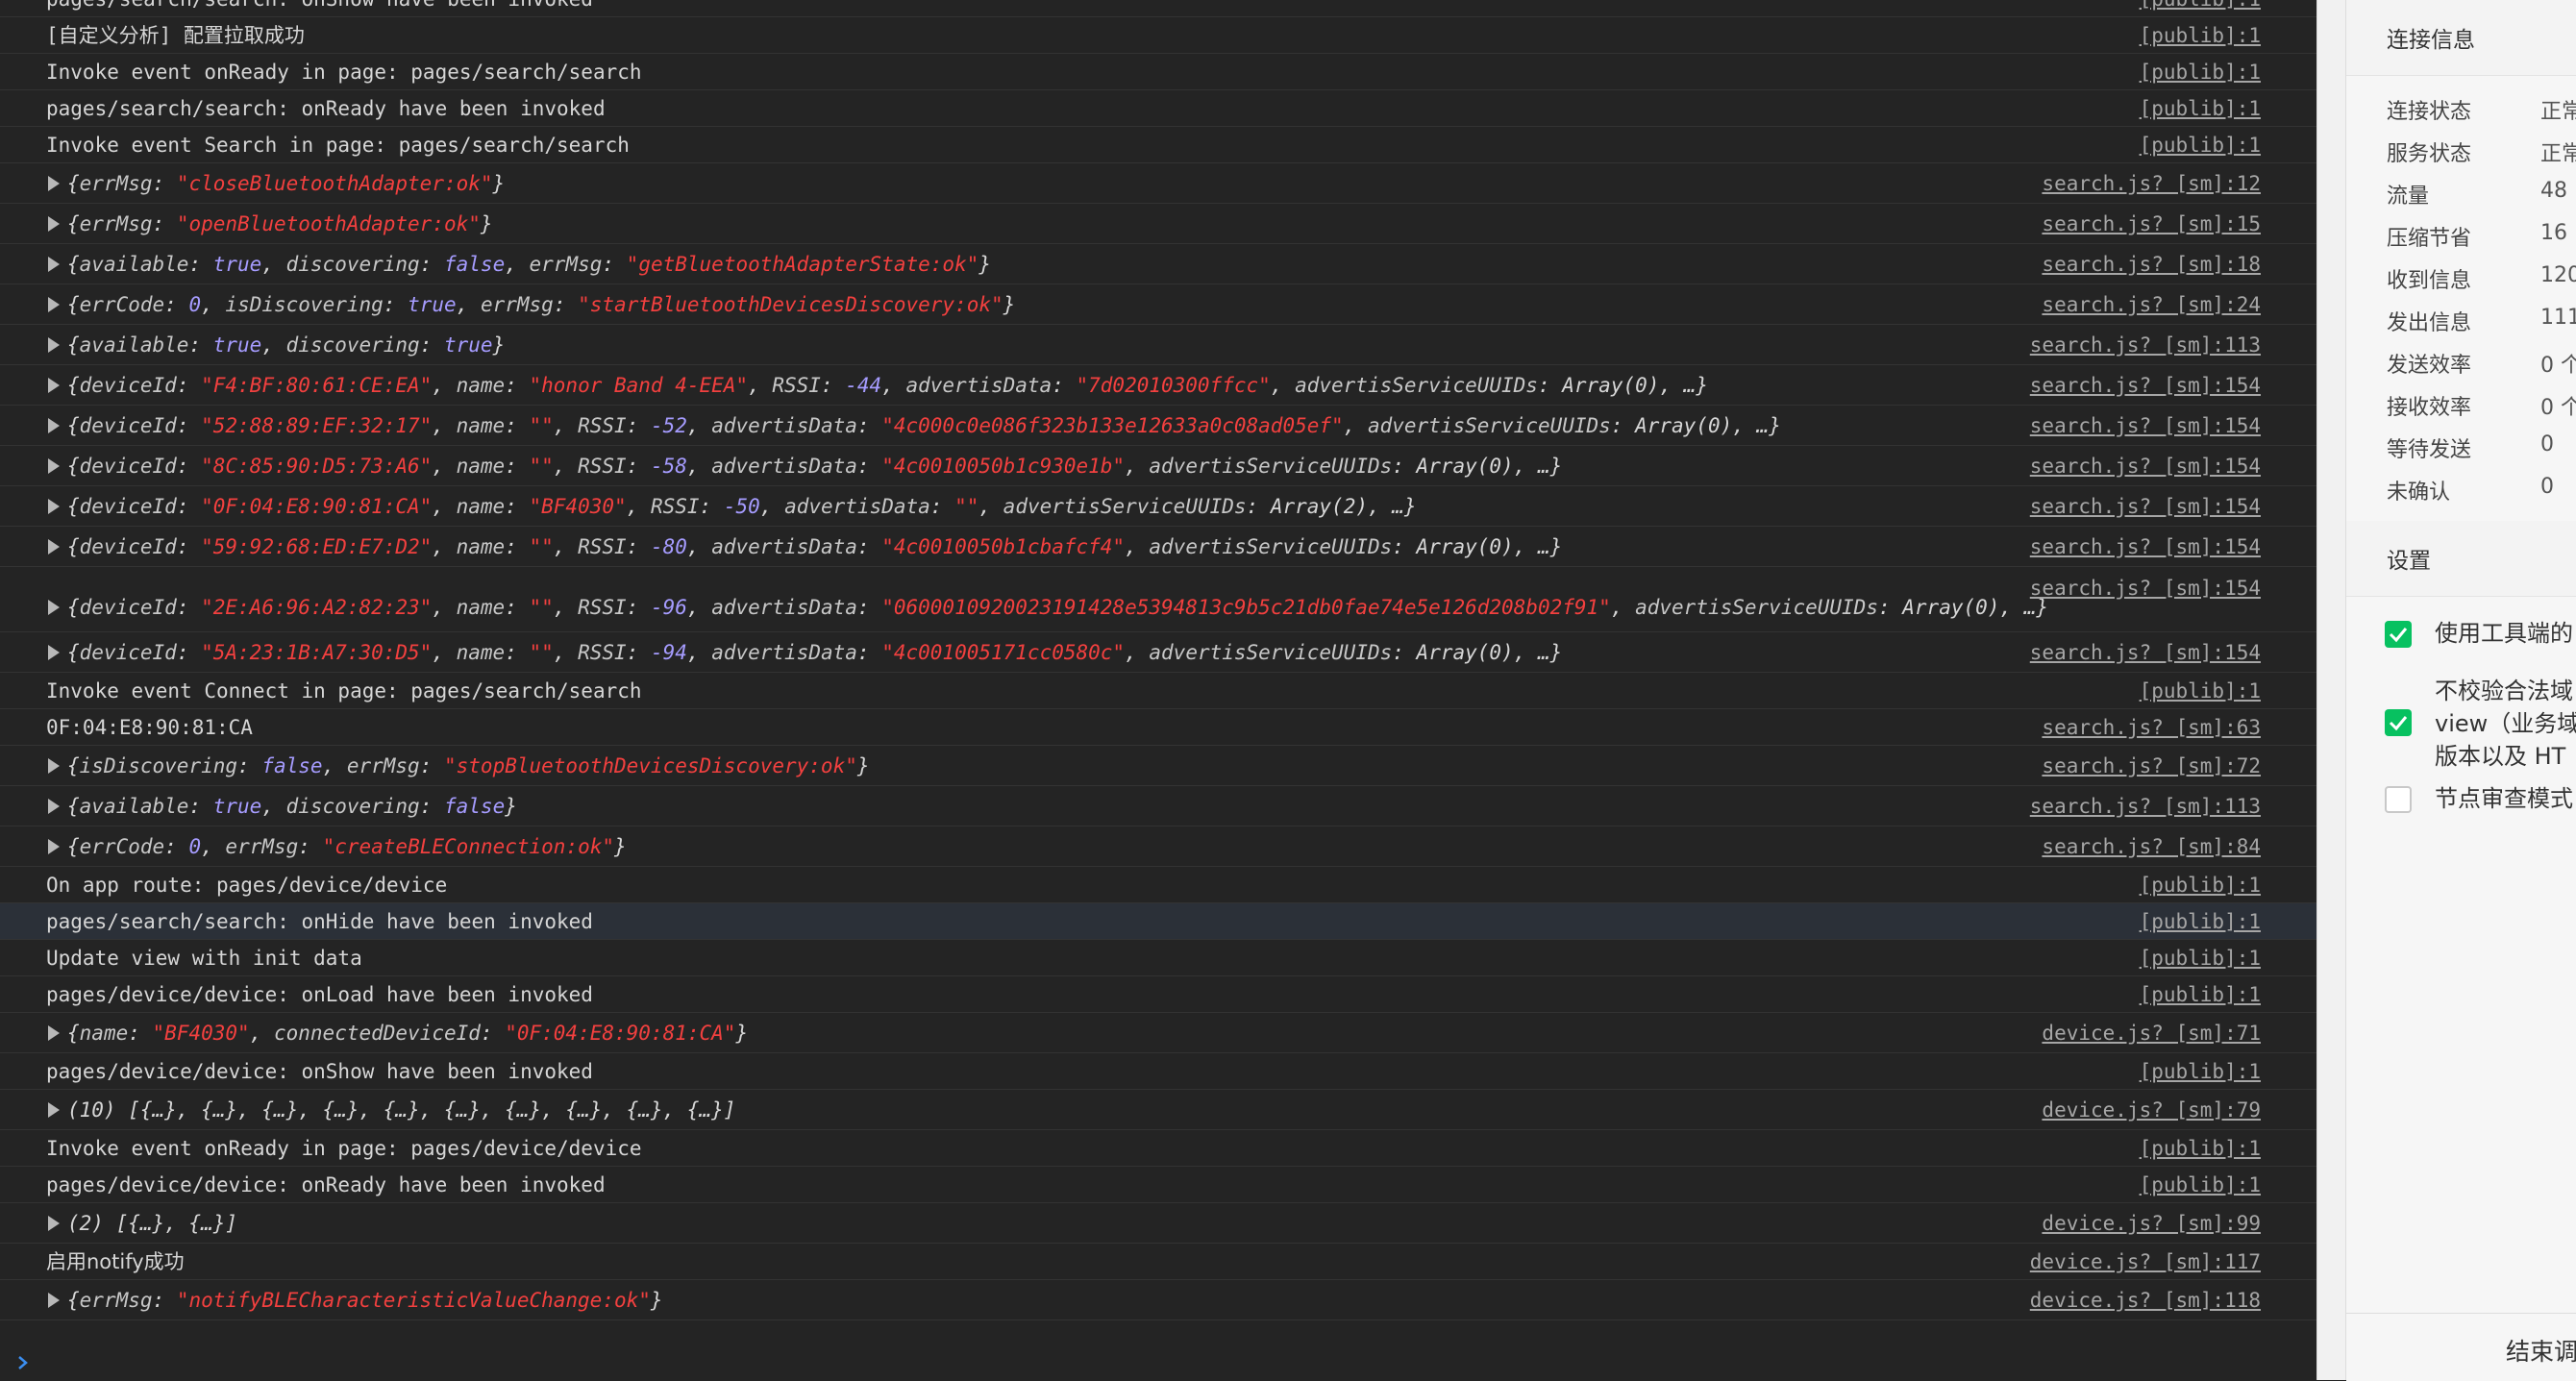  What do you see at coordinates (73, 607) in the screenshot?
I see `log-token: {` at bounding box center [73, 607].